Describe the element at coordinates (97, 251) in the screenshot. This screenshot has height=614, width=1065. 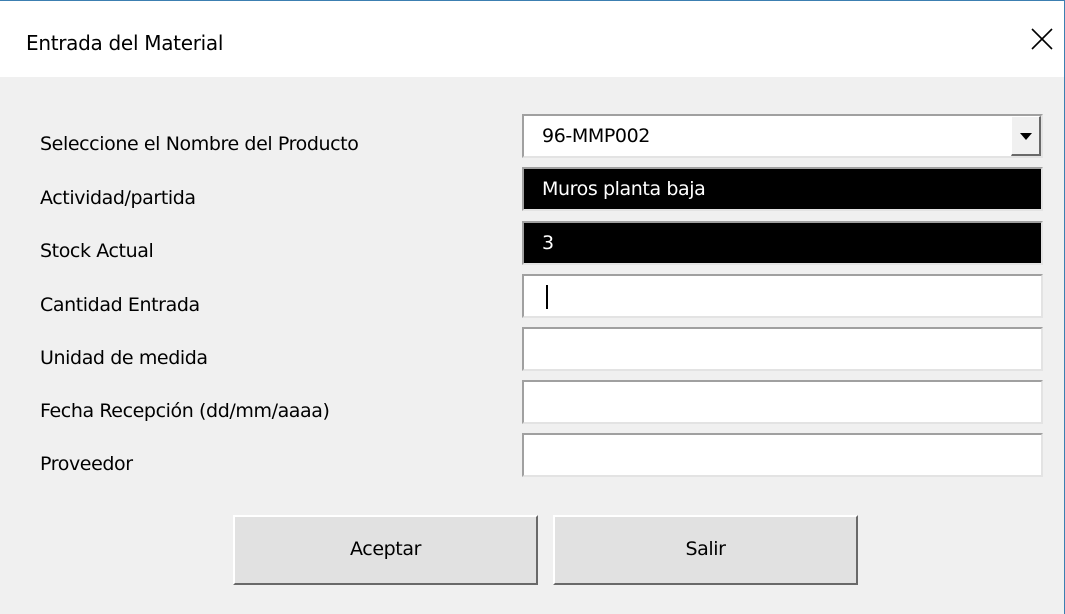
I see `stock-label: Stock Actual` at that location.